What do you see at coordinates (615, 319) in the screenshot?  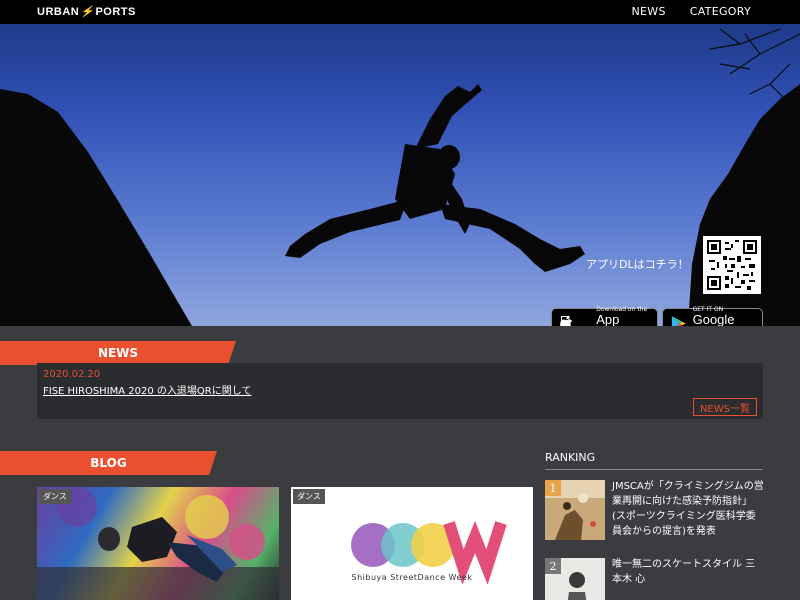 I see `app-store-big-text: App Store` at bounding box center [615, 319].